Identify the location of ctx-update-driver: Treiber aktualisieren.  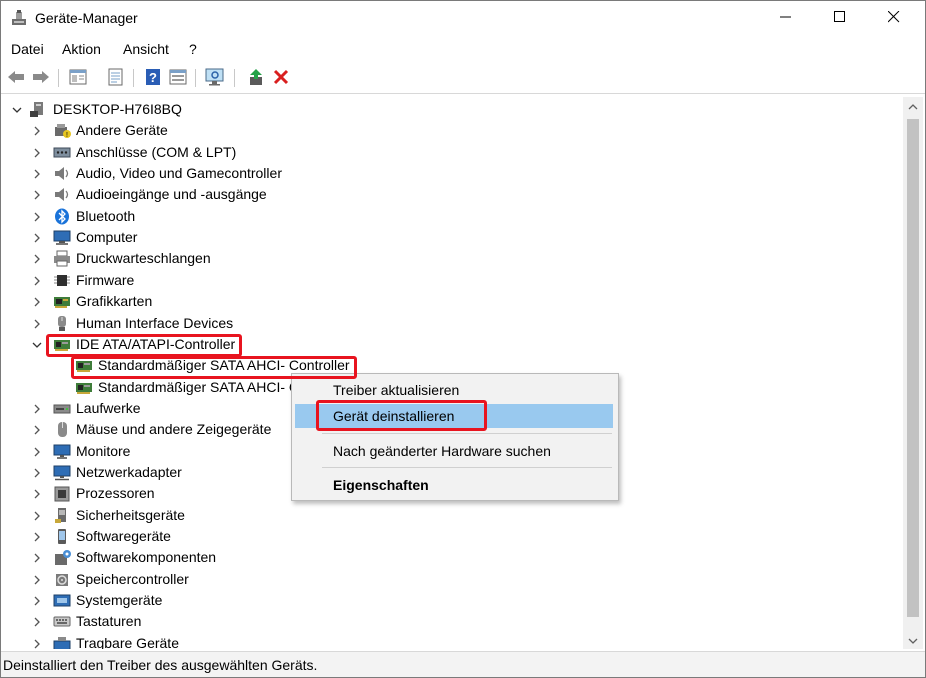
(454, 390).